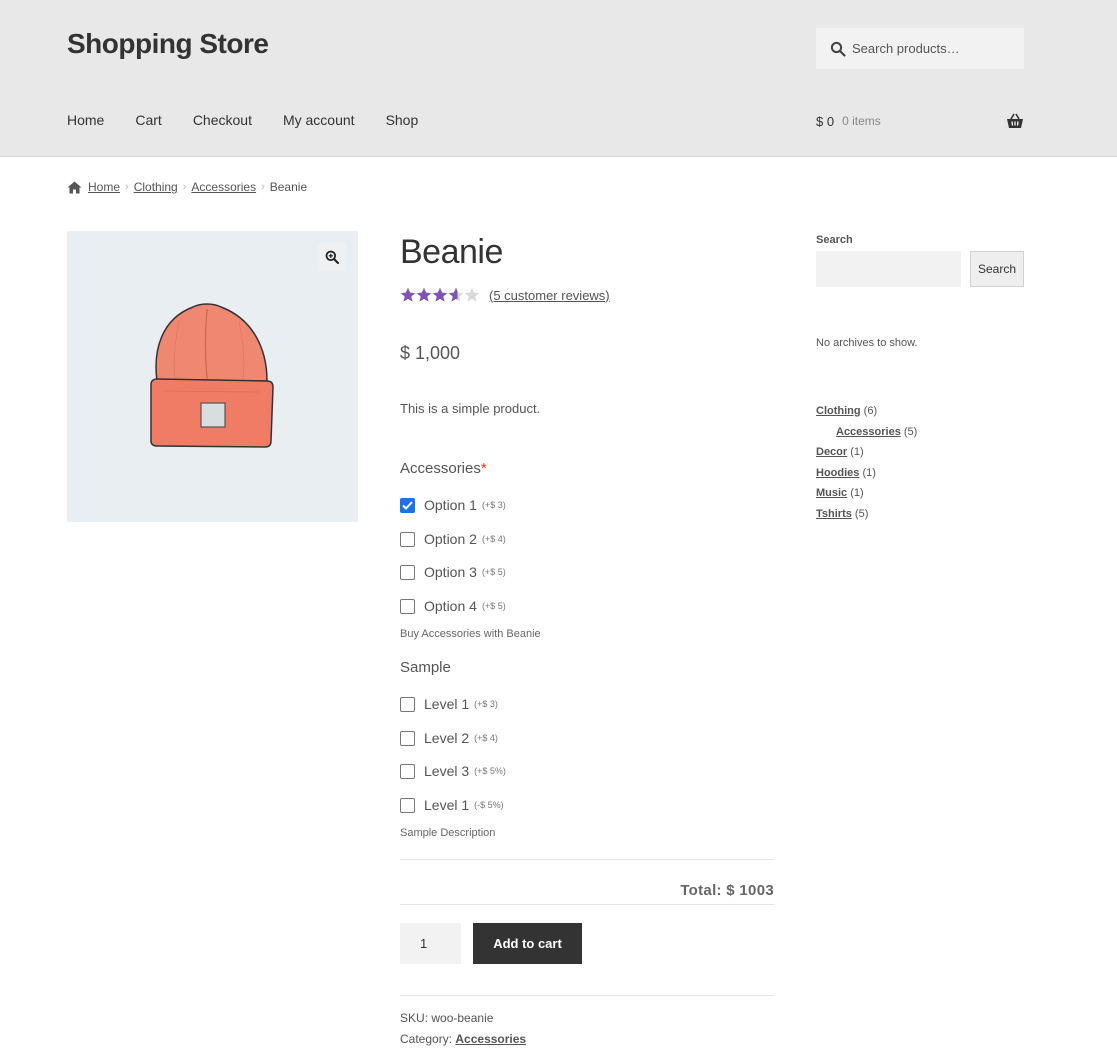 This screenshot has width=1117, height=1062. I want to click on breadcrumb-home: Home, so click(104, 187).